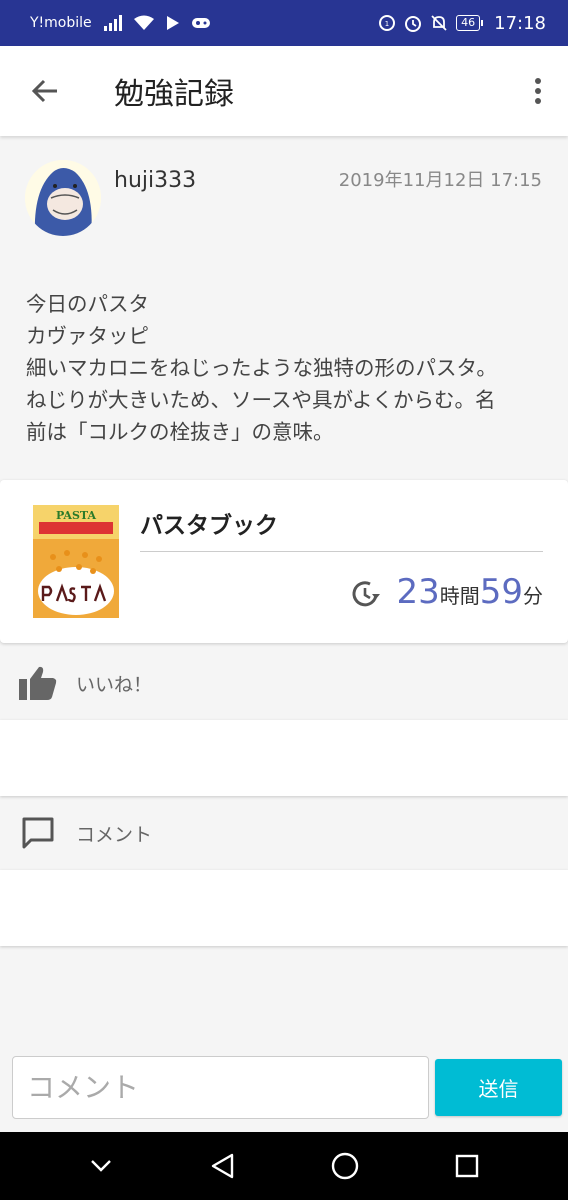 The height and width of the screenshot is (1200, 568). What do you see at coordinates (180, 432) in the screenshot?
I see `post-body-line: 前は「コルクの栓抜き」の意味。` at bounding box center [180, 432].